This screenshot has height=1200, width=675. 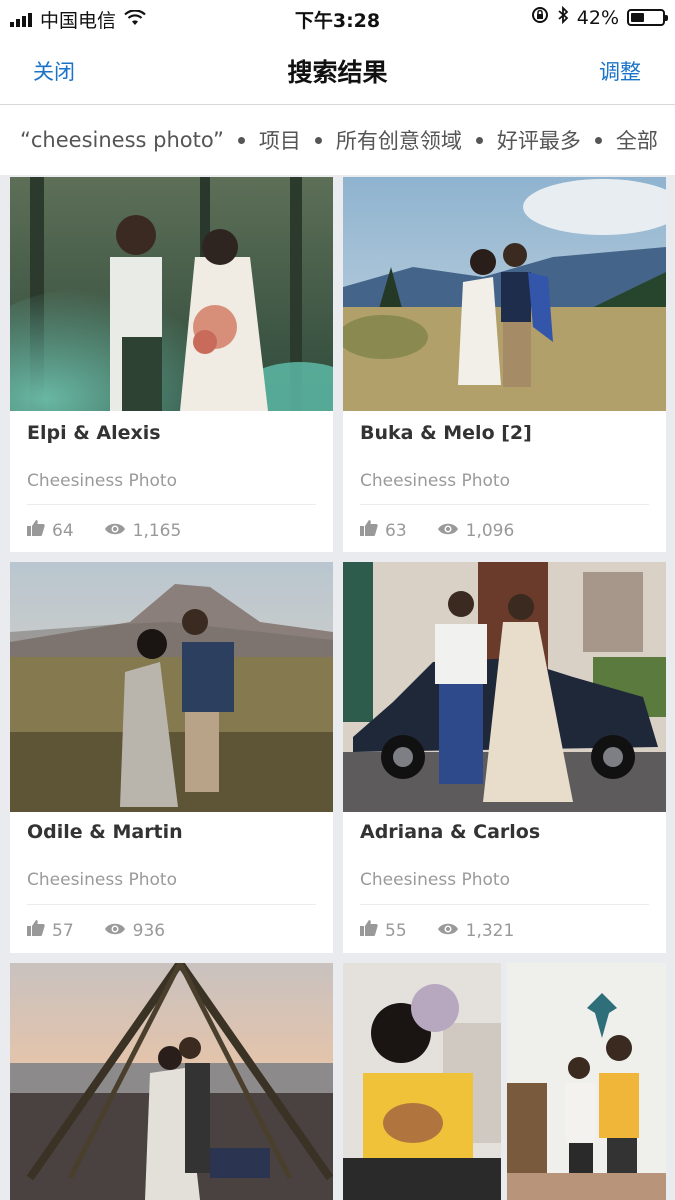 What do you see at coordinates (94, 433) in the screenshot?
I see `project-title: Elpi & Alexis` at bounding box center [94, 433].